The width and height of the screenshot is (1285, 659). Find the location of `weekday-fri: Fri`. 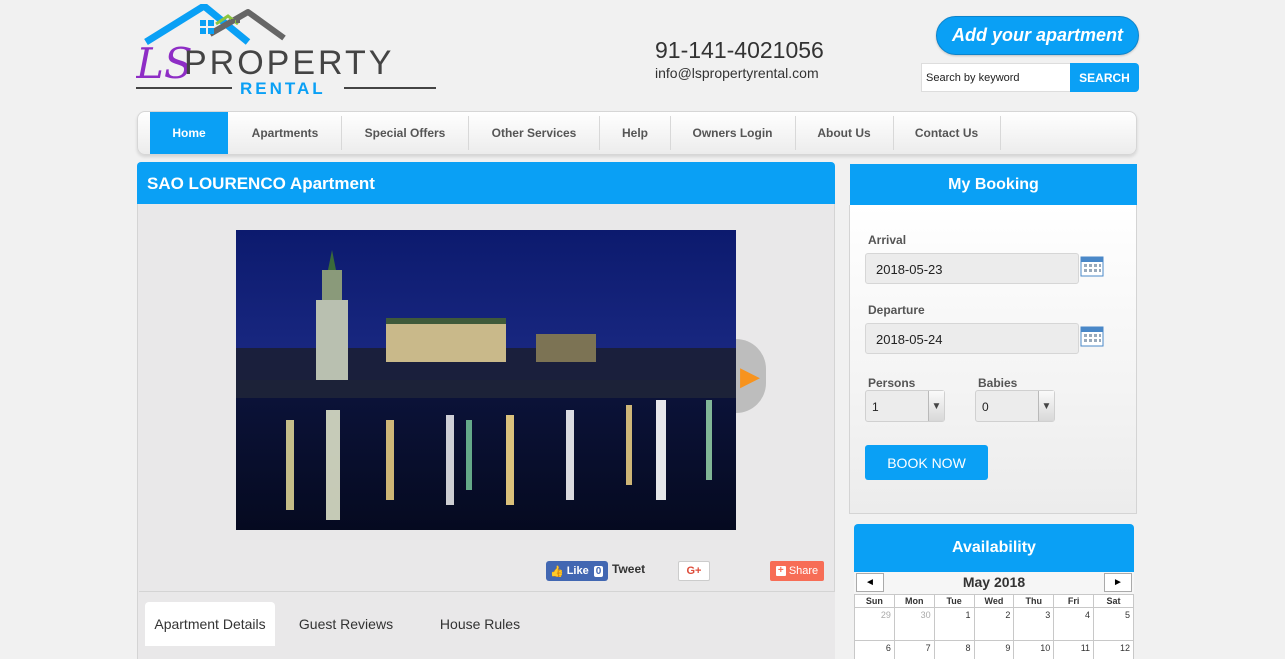

weekday-fri: Fri is located at coordinates (1074, 601).